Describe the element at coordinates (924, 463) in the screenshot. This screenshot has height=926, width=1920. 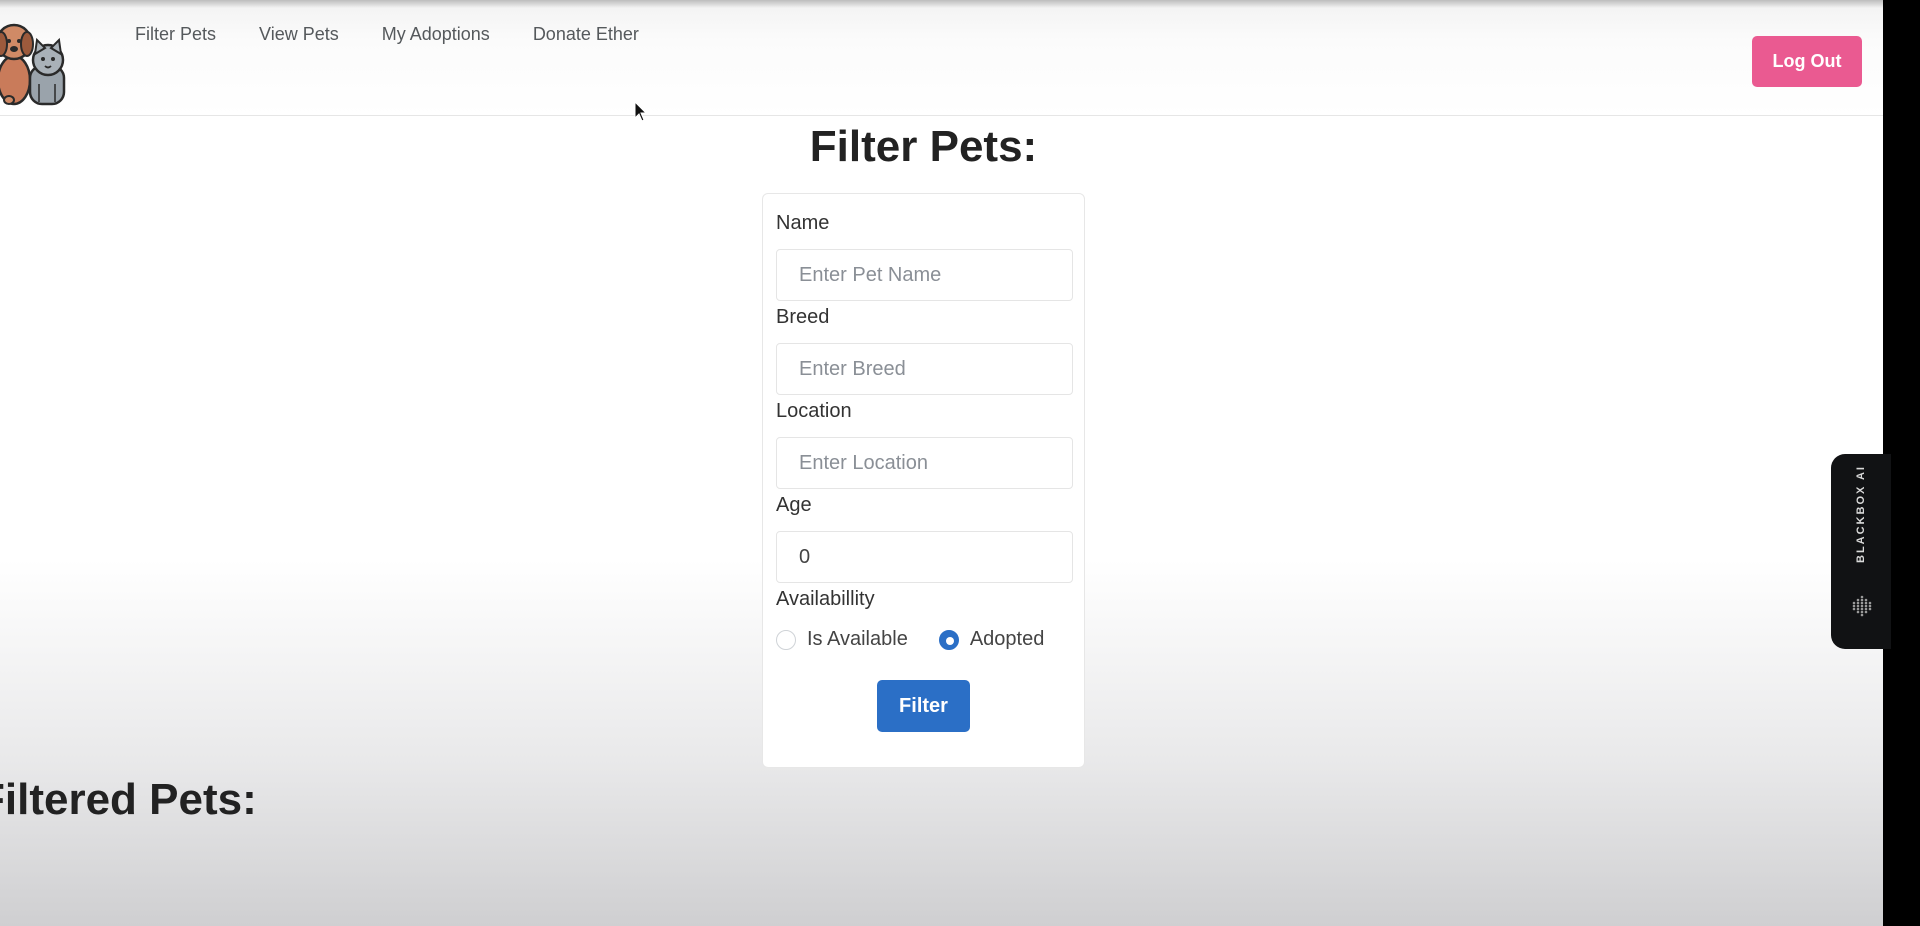
I see `location-input` at that location.